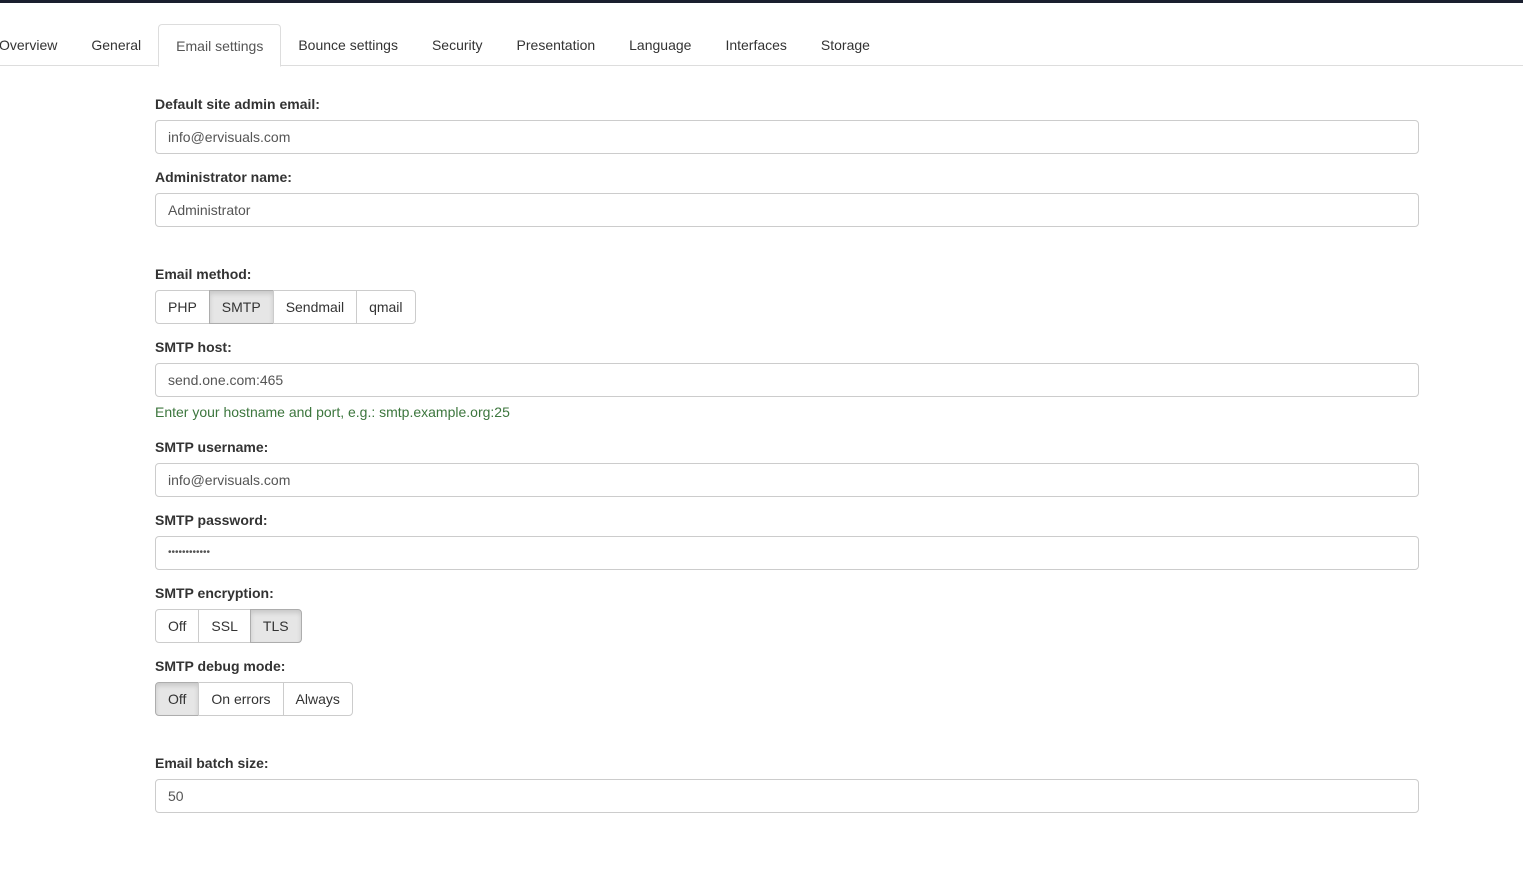 The height and width of the screenshot is (872, 1523). What do you see at coordinates (787, 210) in the screenshot?
I see `admin-name-input: Administrator` at bounding box center [787, 210].